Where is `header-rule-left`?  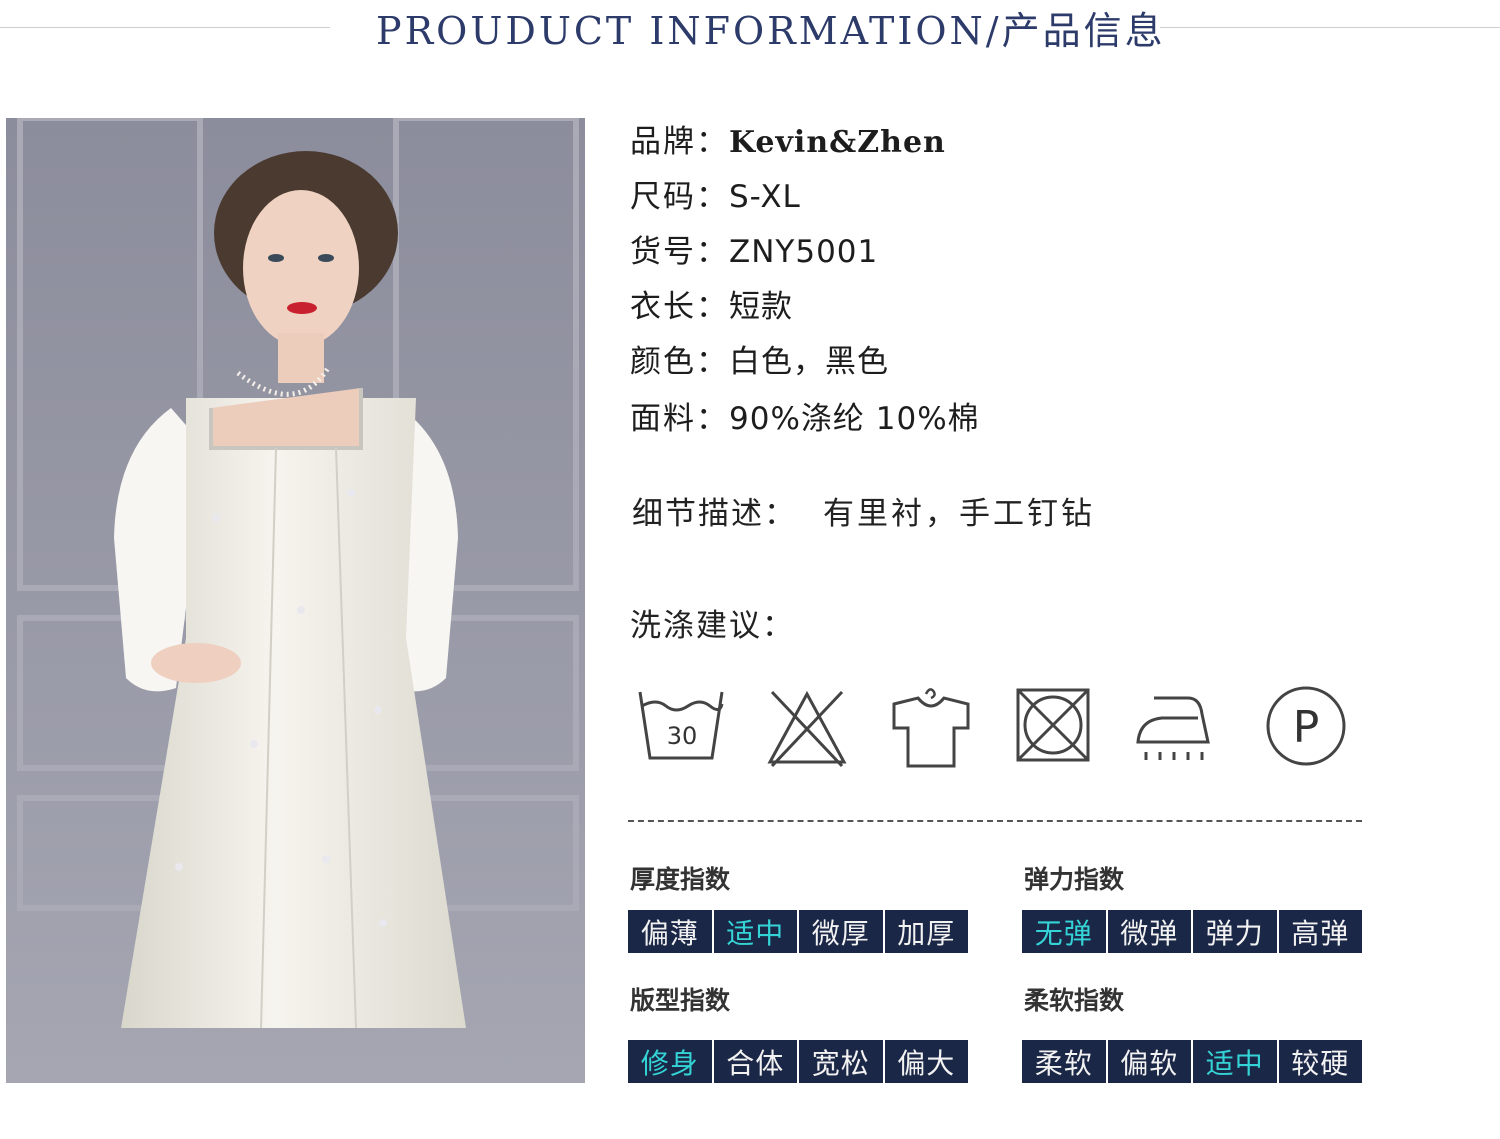
header-rule-left is located at coordinates (165, 27).